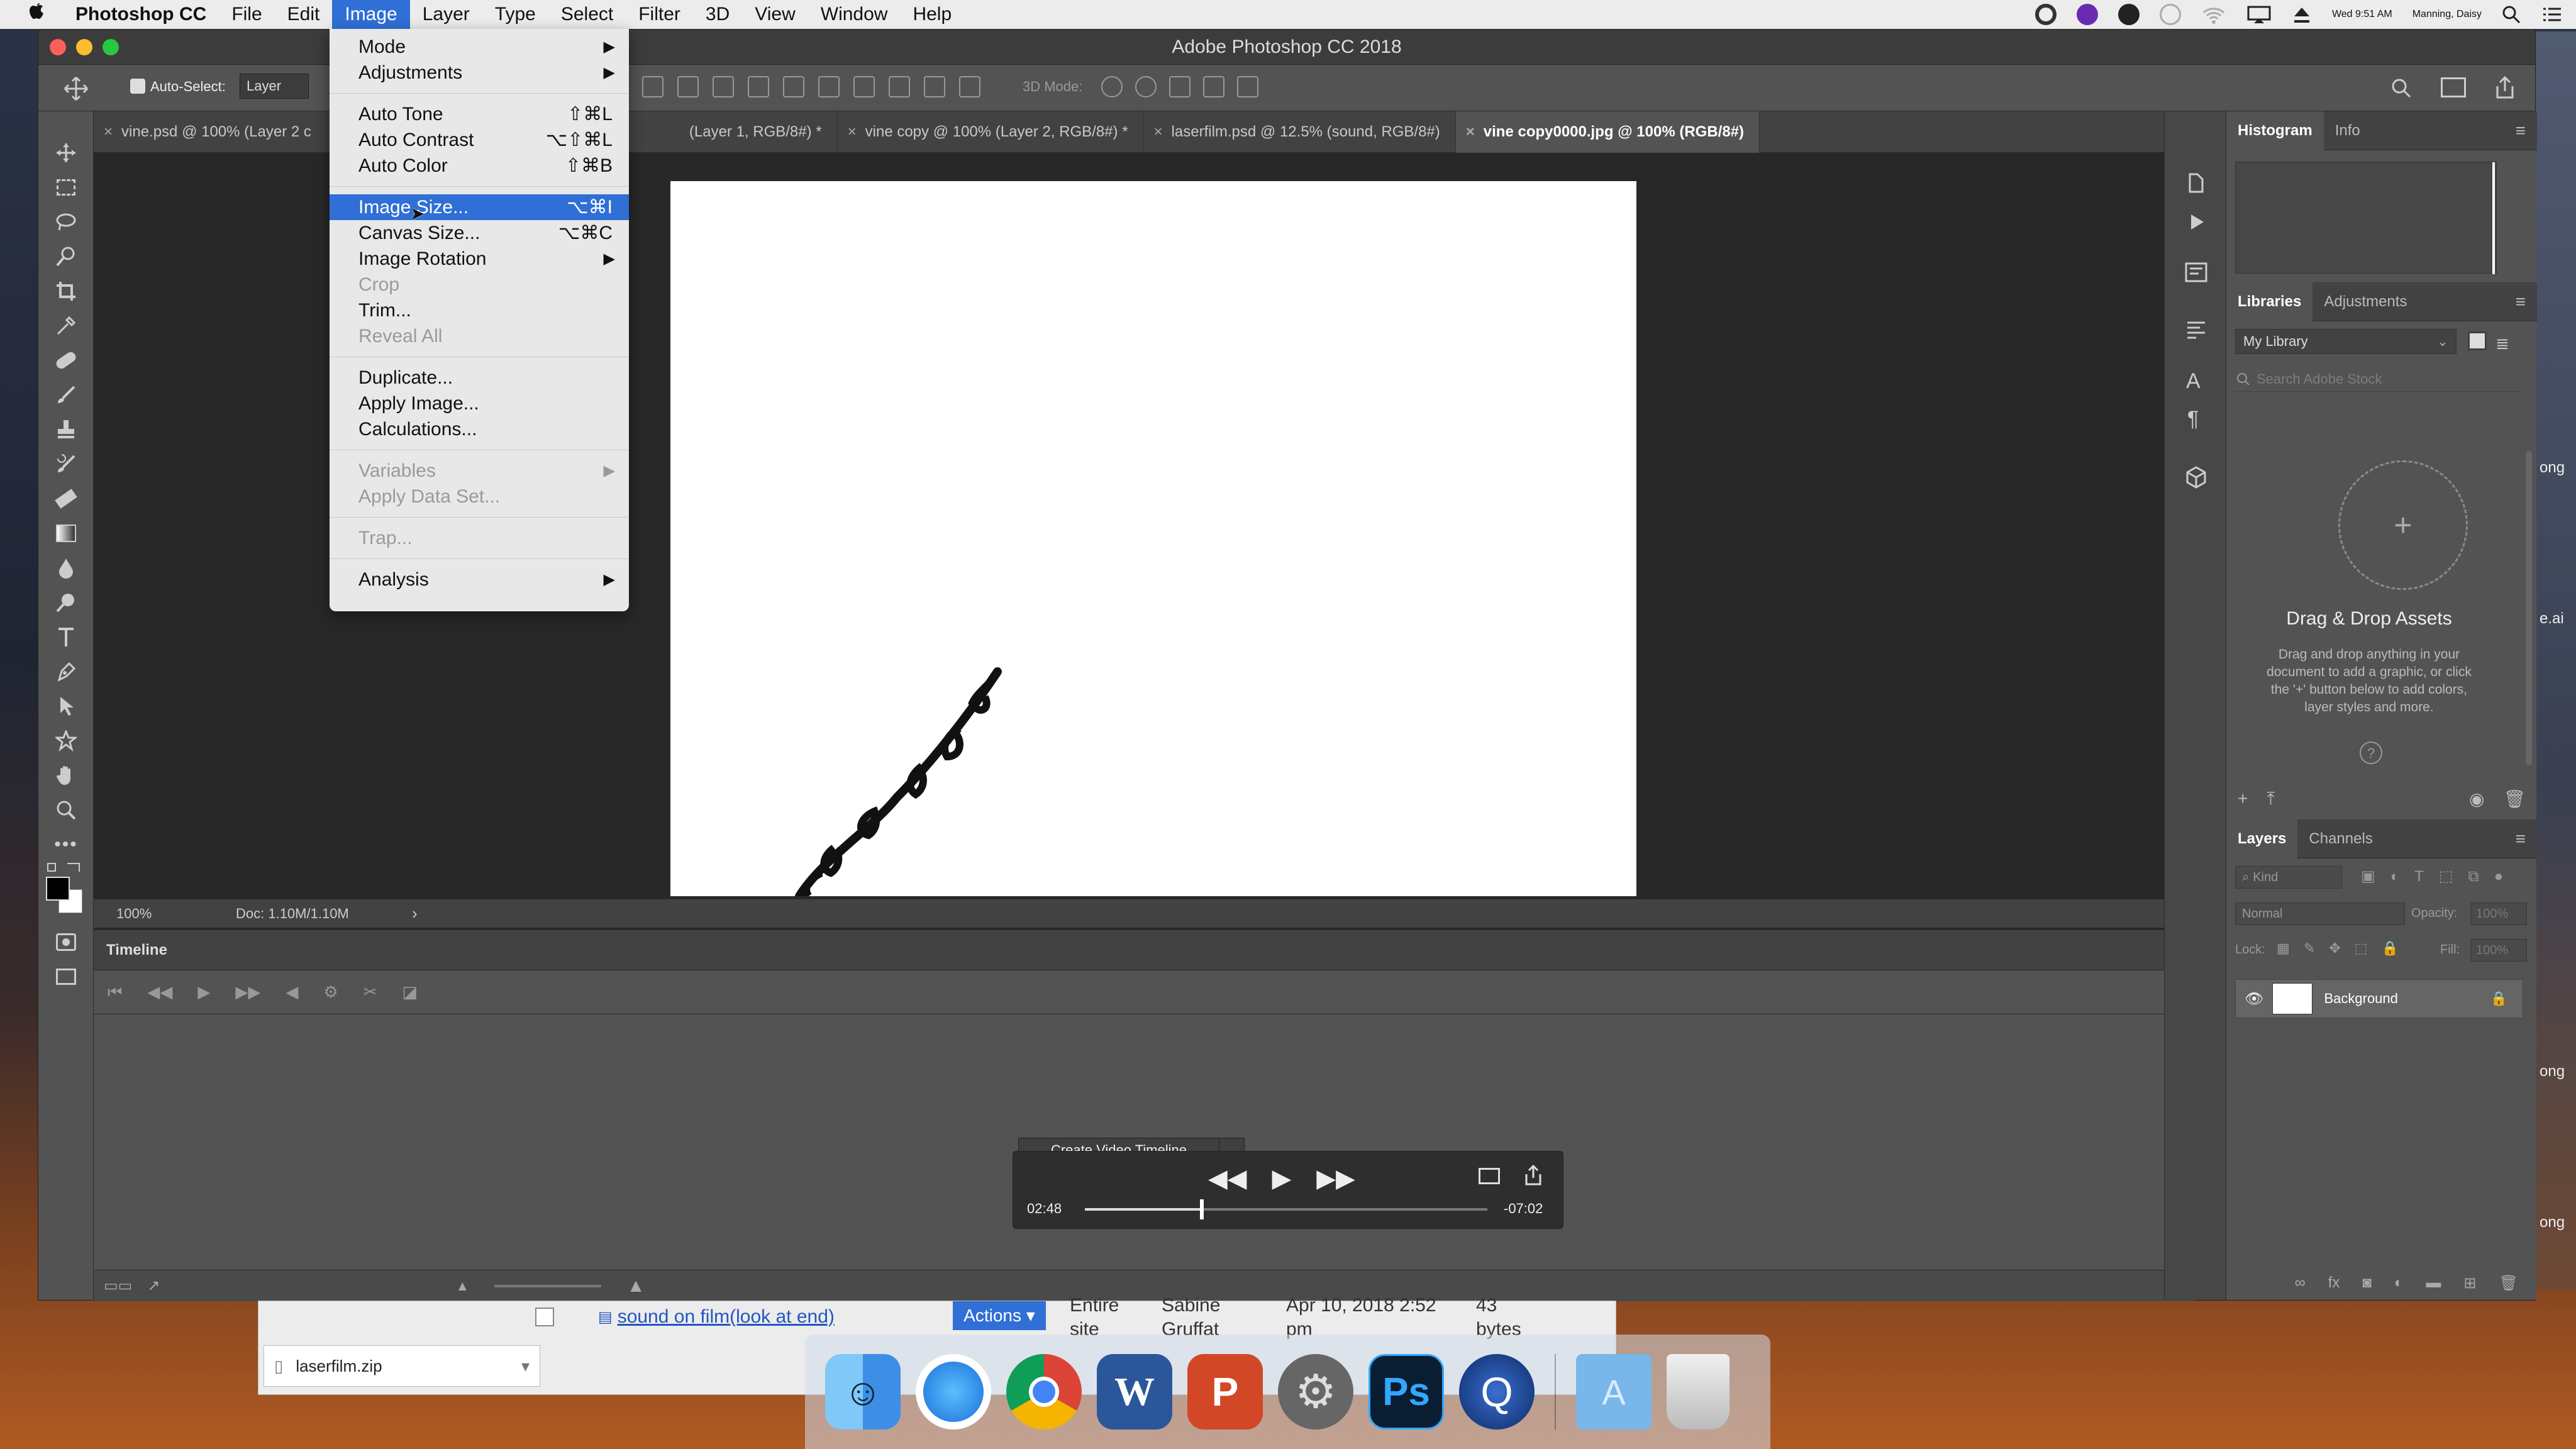  What do you see at coordinates (2498, 950) in the screenshot?
I see `fill-input: 100%` at bounding box center [2498, 950].